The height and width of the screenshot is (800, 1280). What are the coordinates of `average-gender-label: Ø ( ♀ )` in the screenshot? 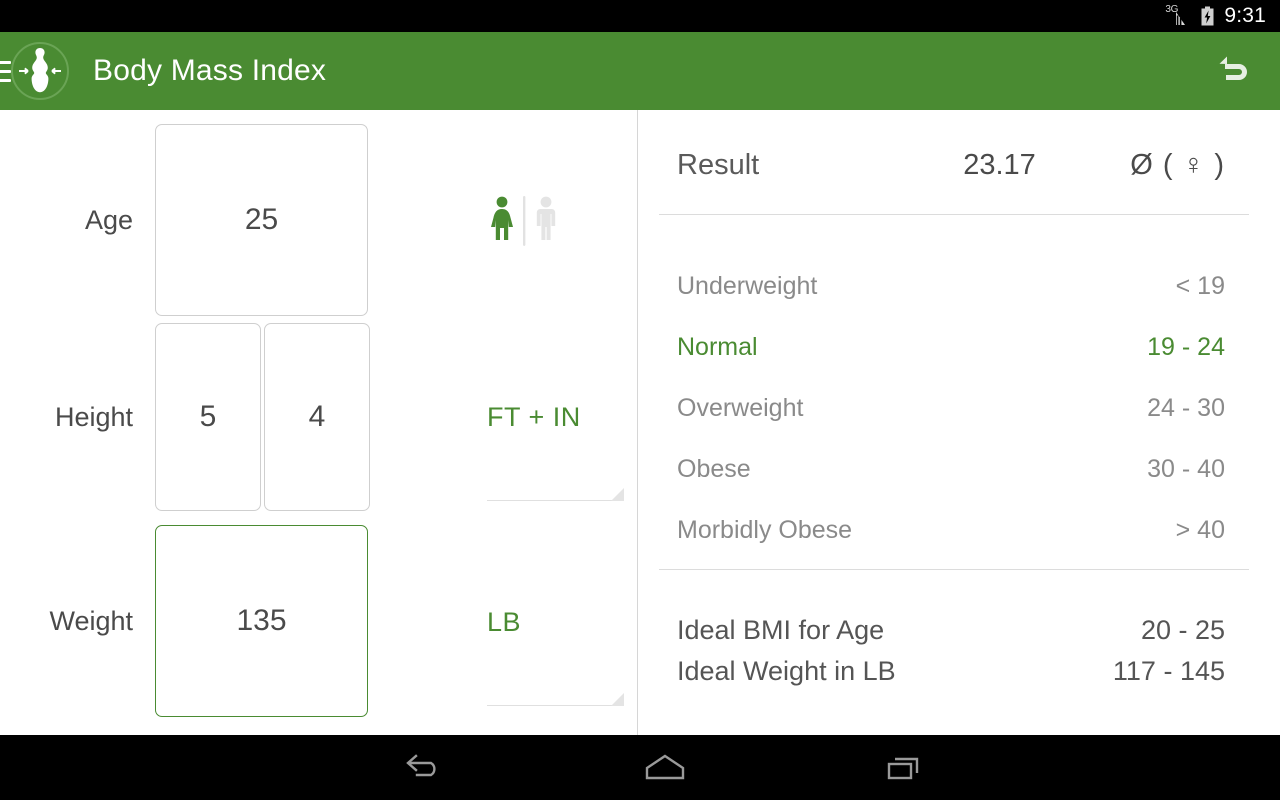 It's located at (1177, 164).